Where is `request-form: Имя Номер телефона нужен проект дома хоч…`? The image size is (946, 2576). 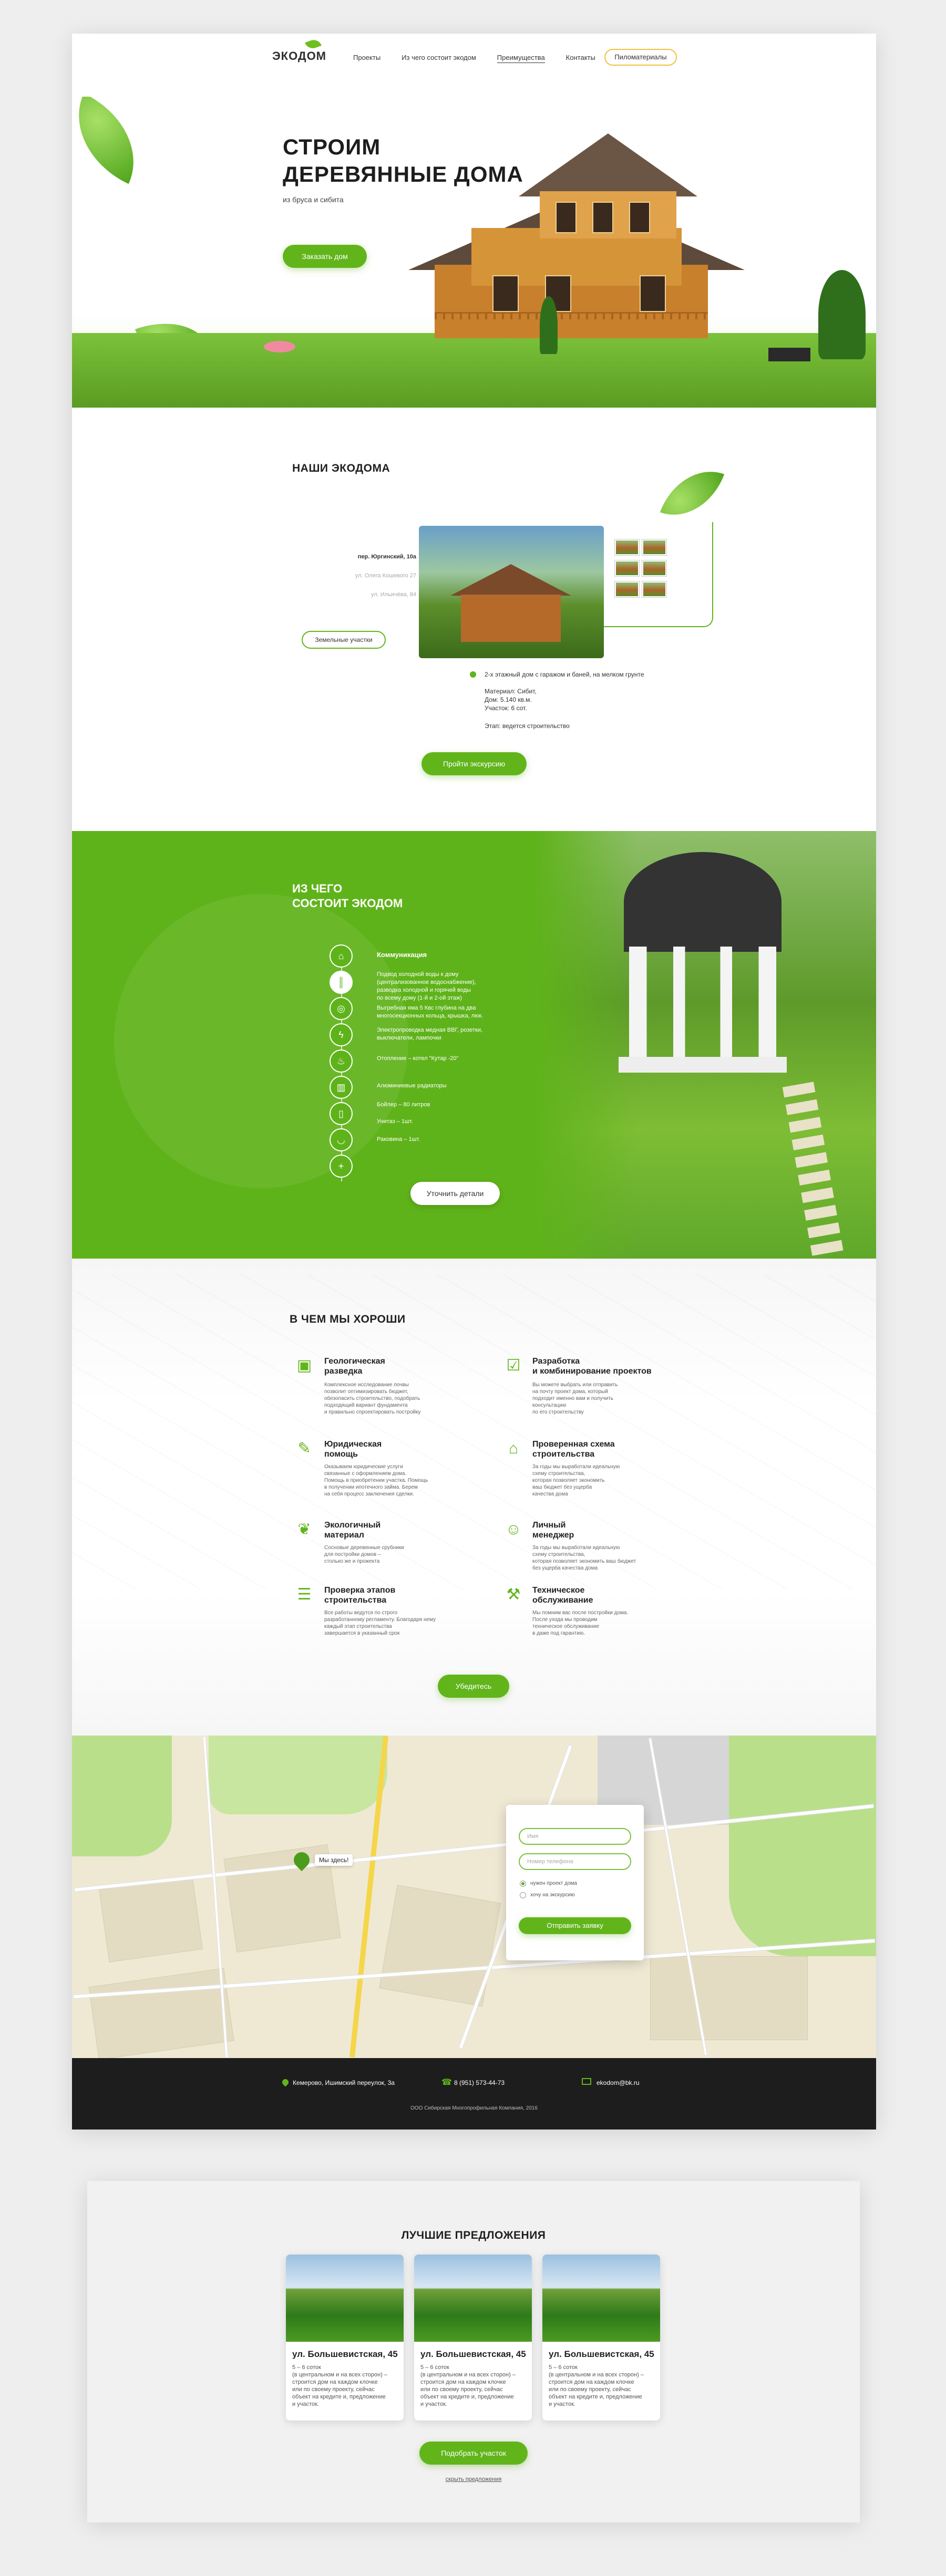
request-form: Имя Номер телефона нужен проект дома хоч… is located at coordinates (575, 1882).